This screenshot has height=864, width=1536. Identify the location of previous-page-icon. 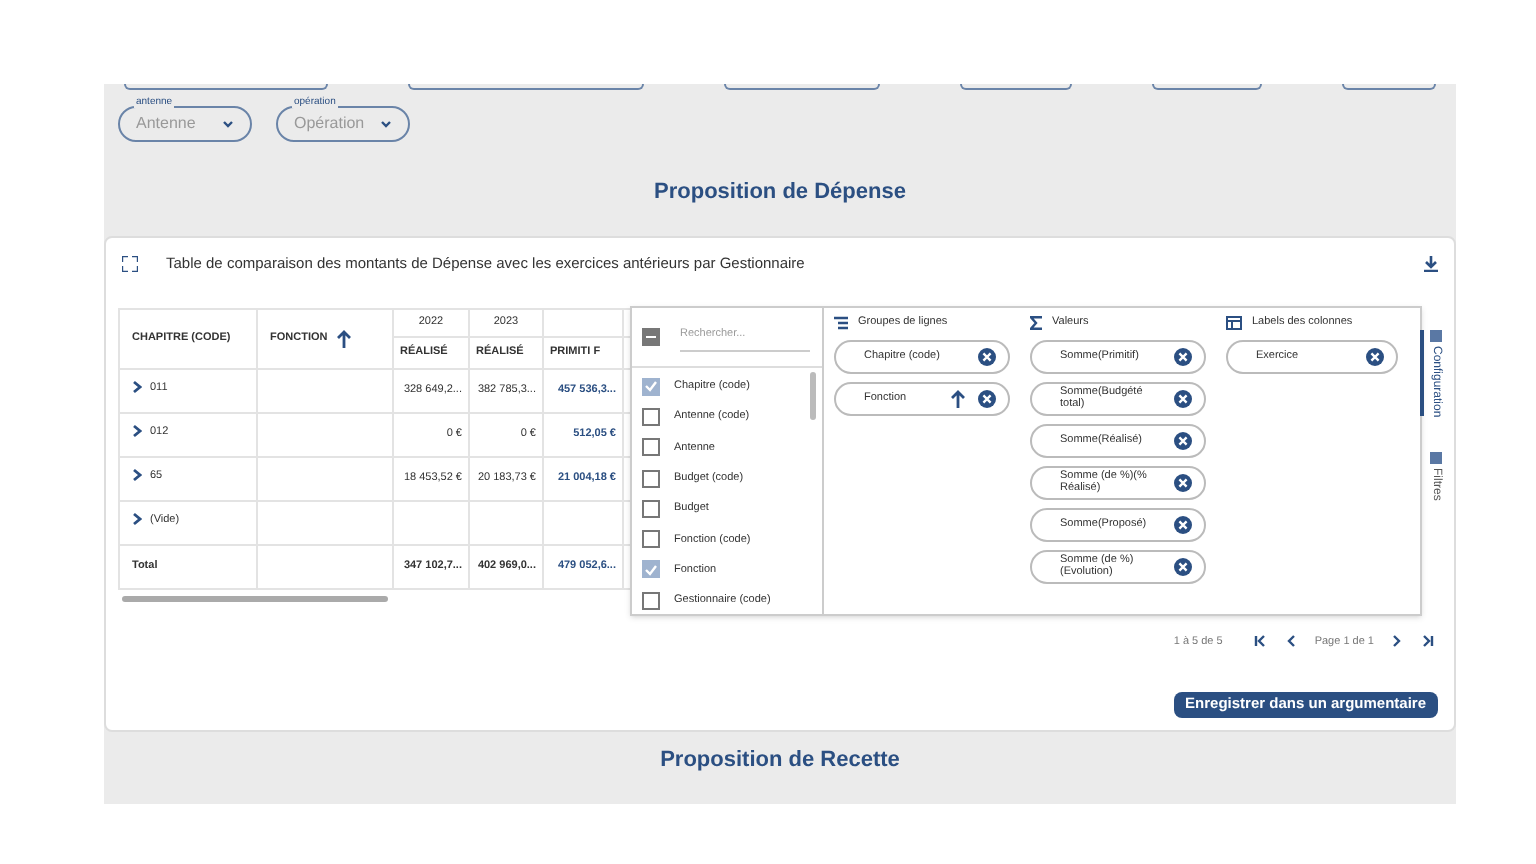
(1291, 641).